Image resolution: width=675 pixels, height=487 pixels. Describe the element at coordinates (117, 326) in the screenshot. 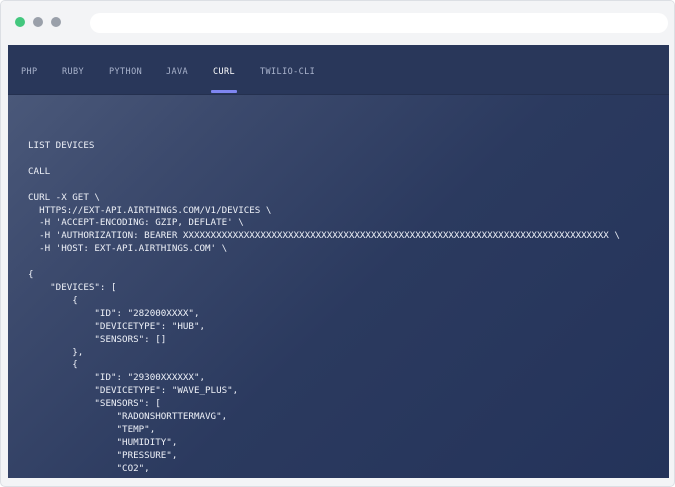

I see `code-line: "DEVICETYPE": "HUB",` at that location.